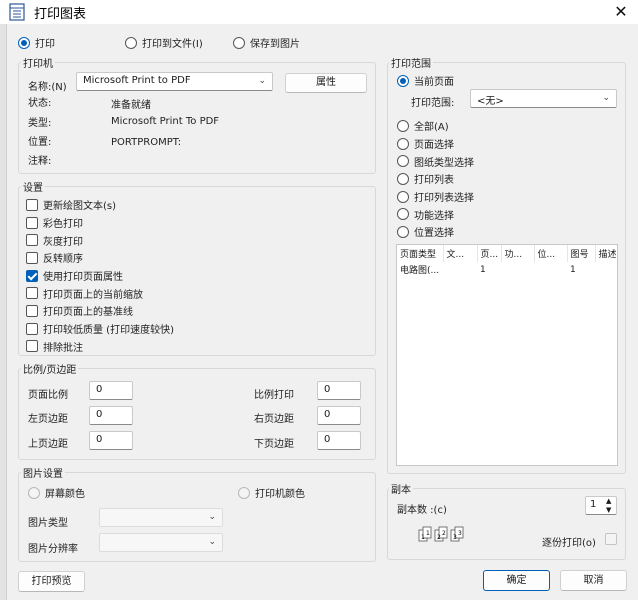 This screenshot has height=600, width=638. Describe the element at coordinates (164, 42) in the screenshot. I see `radio-print-to-file: 打印到文件(I)` at that location.